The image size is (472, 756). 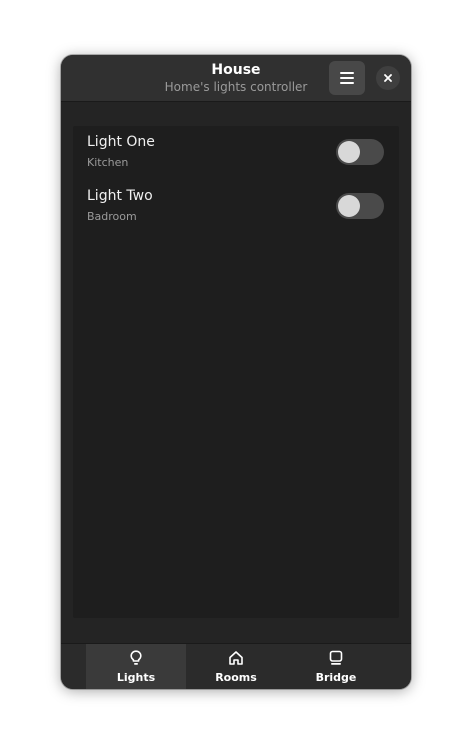 I want to click on close-window-button, so click(x=388, y=78).